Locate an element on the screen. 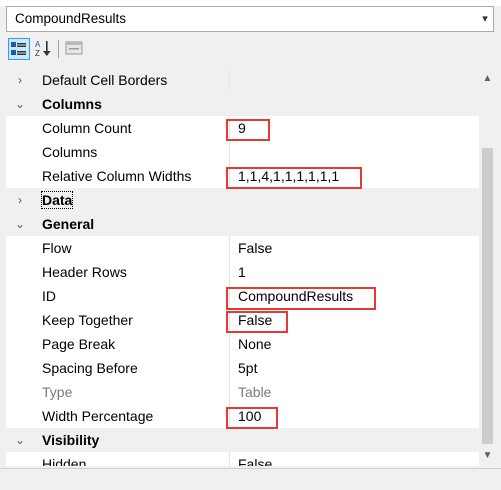 The width and height of the screenshot is (501, 490). property-value: 1,1,4,1,1,1,1,1,1 is located at coordinates (354, 176).